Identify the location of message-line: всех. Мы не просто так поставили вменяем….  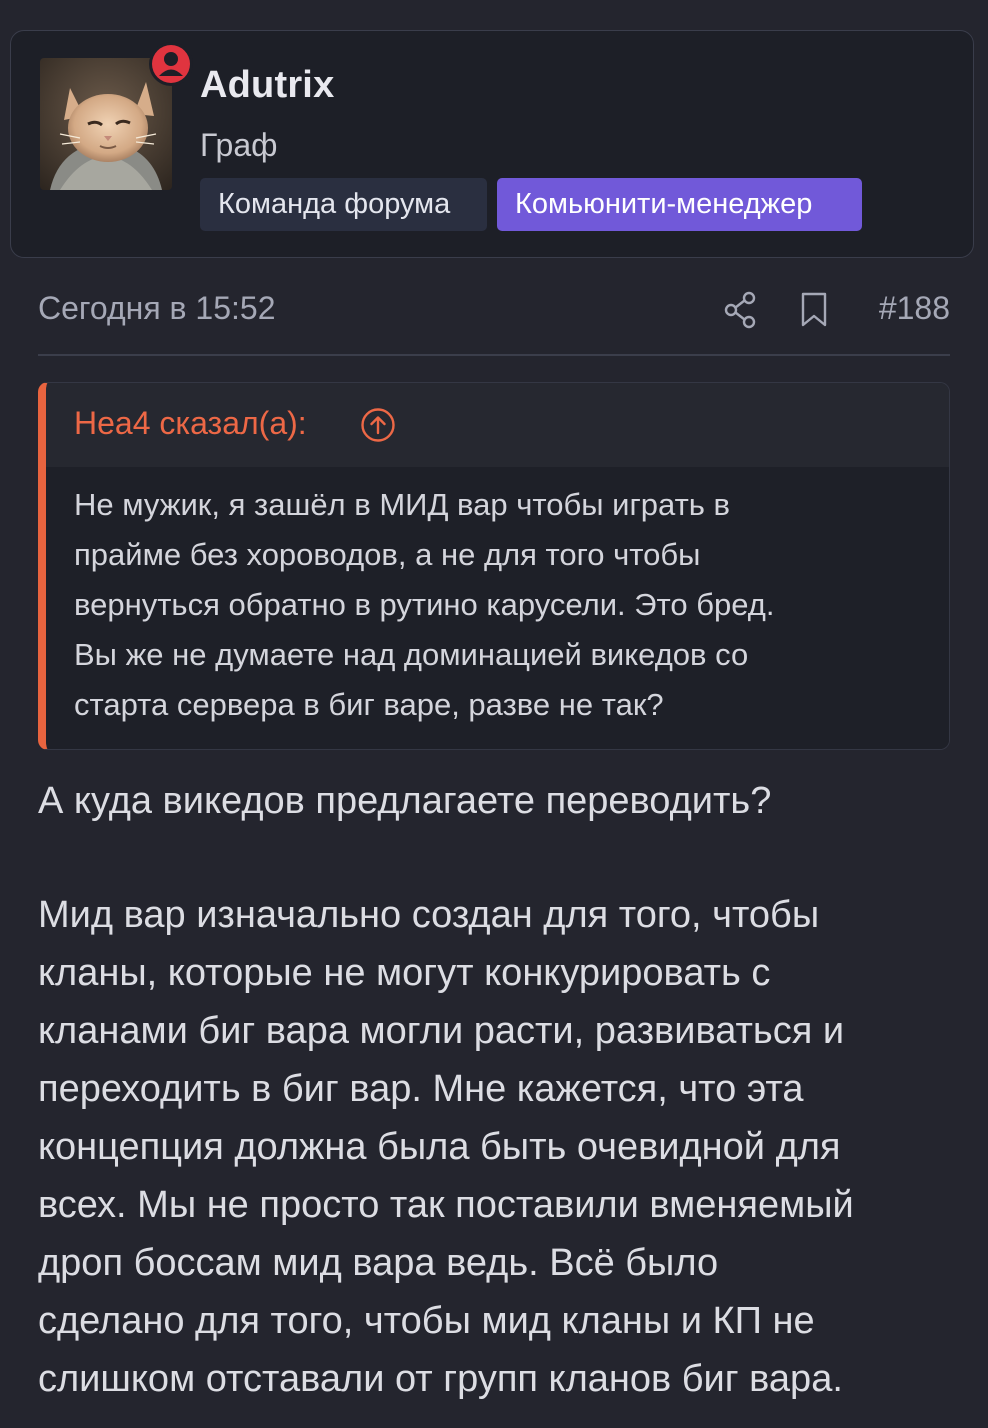
(446, 1205).